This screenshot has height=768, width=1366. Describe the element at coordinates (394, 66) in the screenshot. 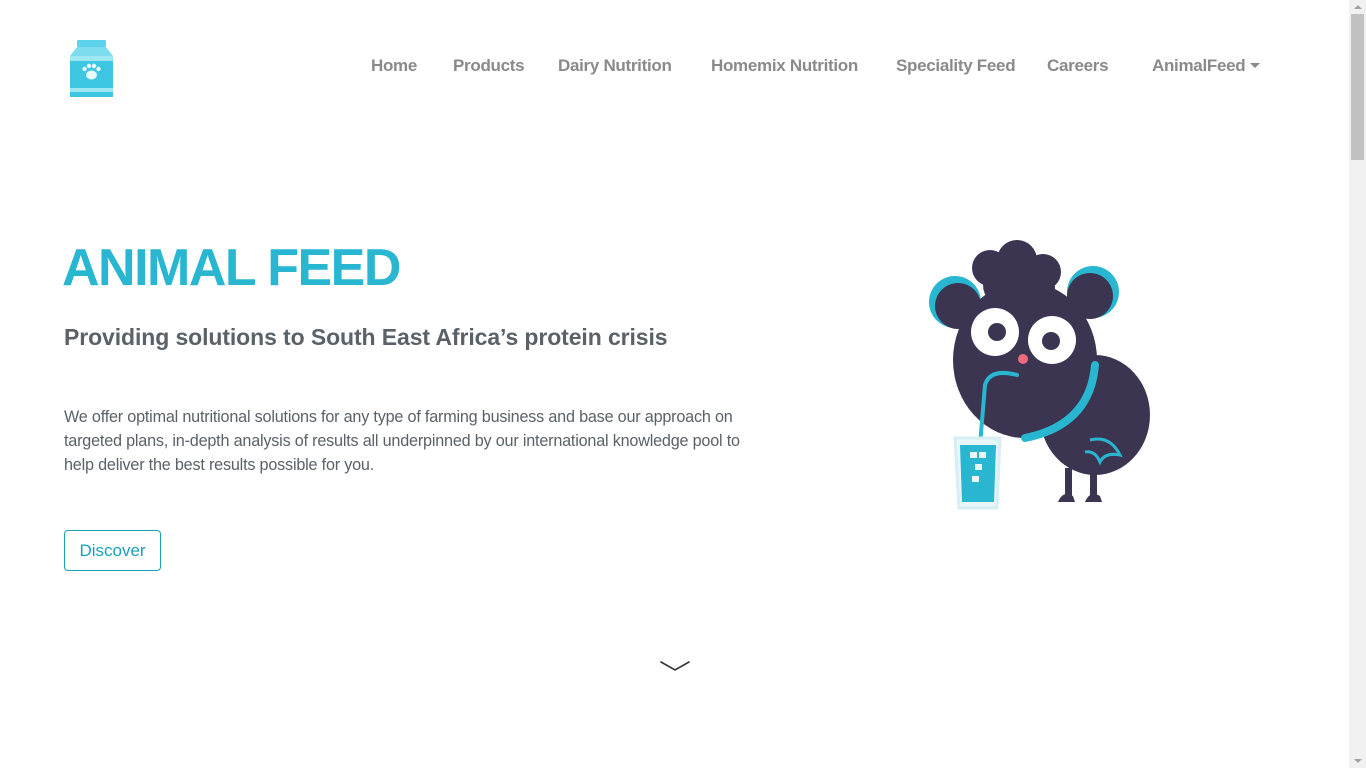

I see `nav-home: Home` at that location.